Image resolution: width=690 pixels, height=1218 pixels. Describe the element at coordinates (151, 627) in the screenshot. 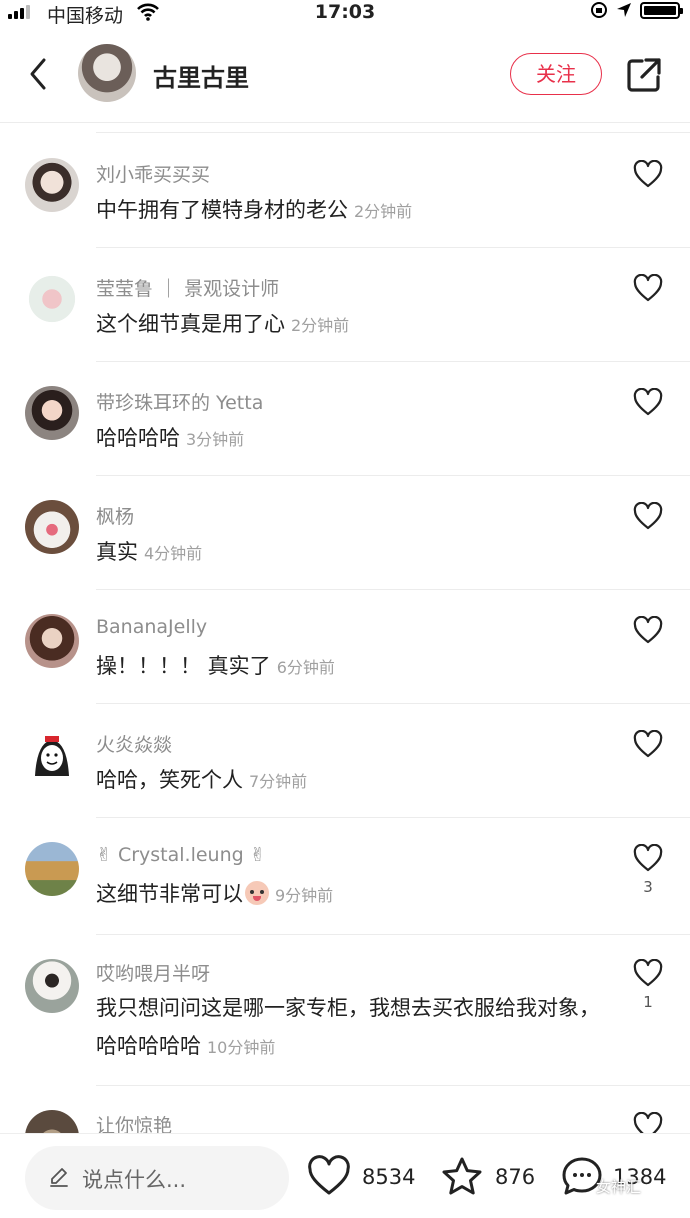

I see `commenter-name: BananaJelly` at that location.